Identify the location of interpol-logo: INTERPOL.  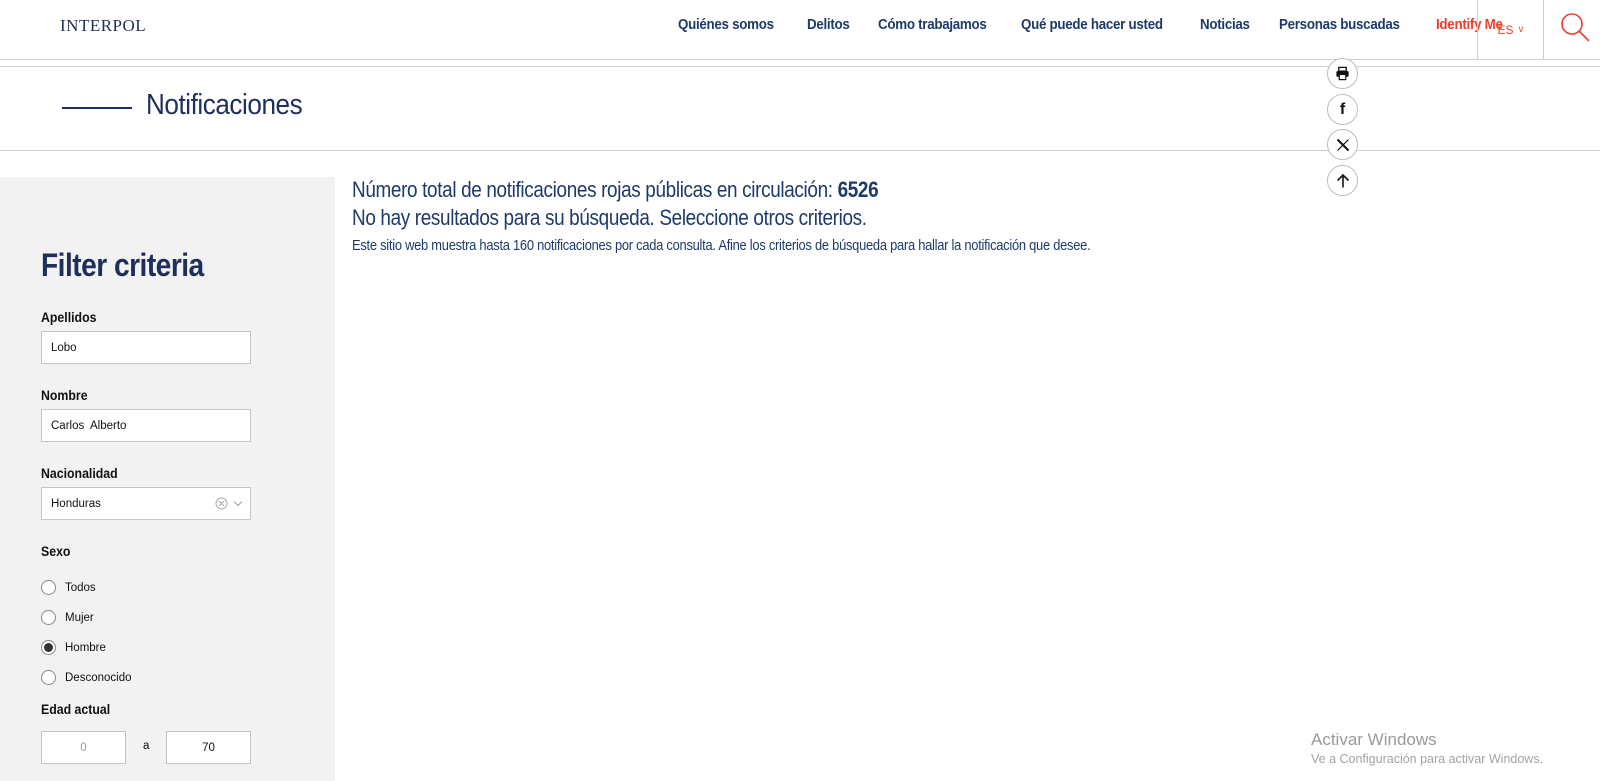
(103, 26).